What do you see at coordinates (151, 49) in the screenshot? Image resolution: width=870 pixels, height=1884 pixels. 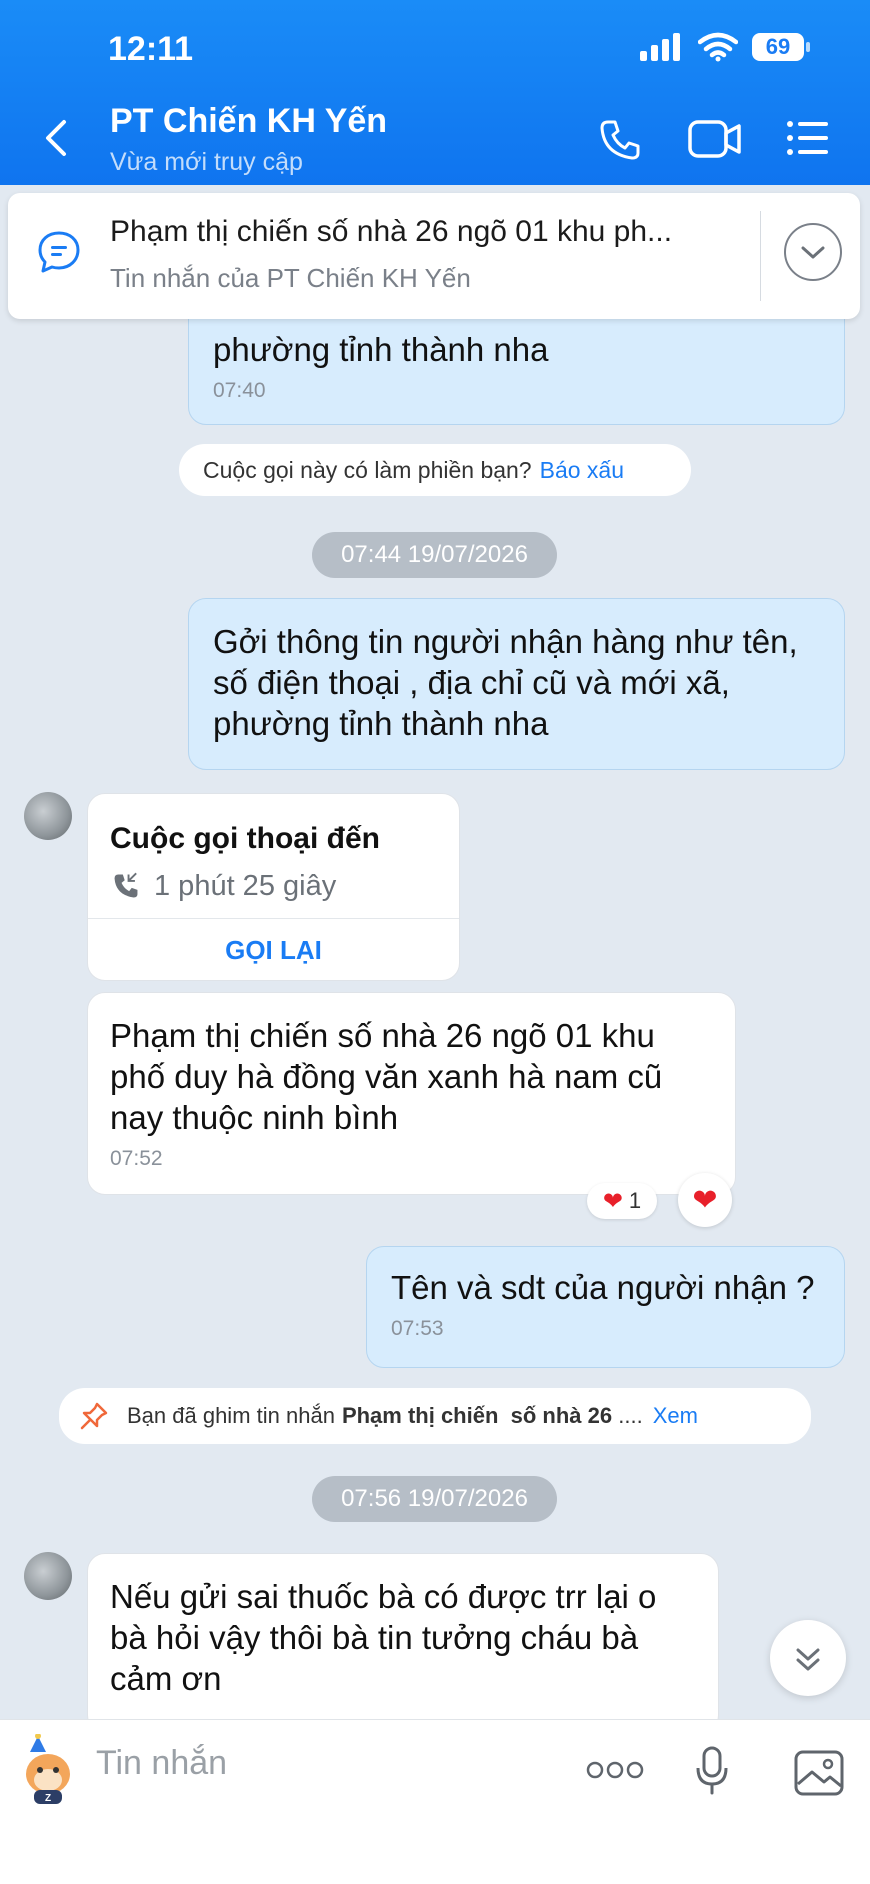 I see `status-time: 12:11` at bounding box center [151, 49].